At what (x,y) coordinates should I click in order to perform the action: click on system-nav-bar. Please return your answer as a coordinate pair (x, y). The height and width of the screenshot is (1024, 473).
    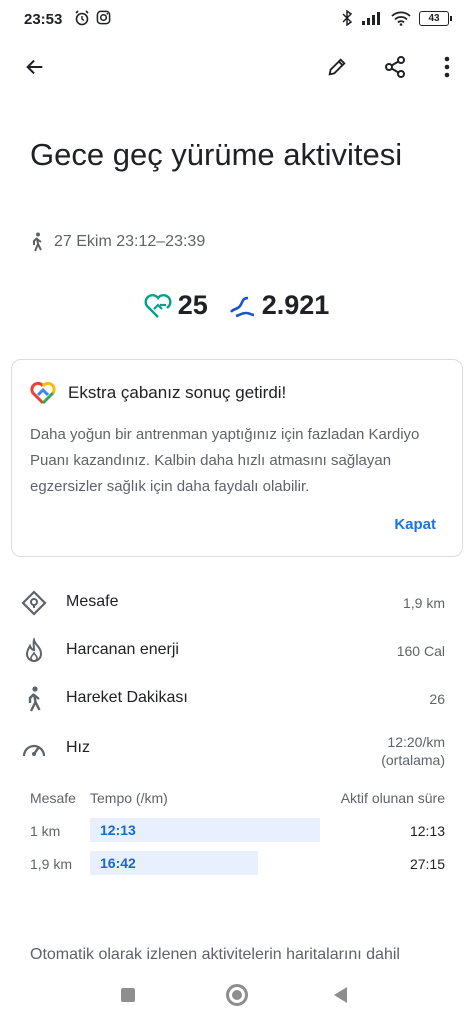
    Looking at the image, I should click on (236, 1001).